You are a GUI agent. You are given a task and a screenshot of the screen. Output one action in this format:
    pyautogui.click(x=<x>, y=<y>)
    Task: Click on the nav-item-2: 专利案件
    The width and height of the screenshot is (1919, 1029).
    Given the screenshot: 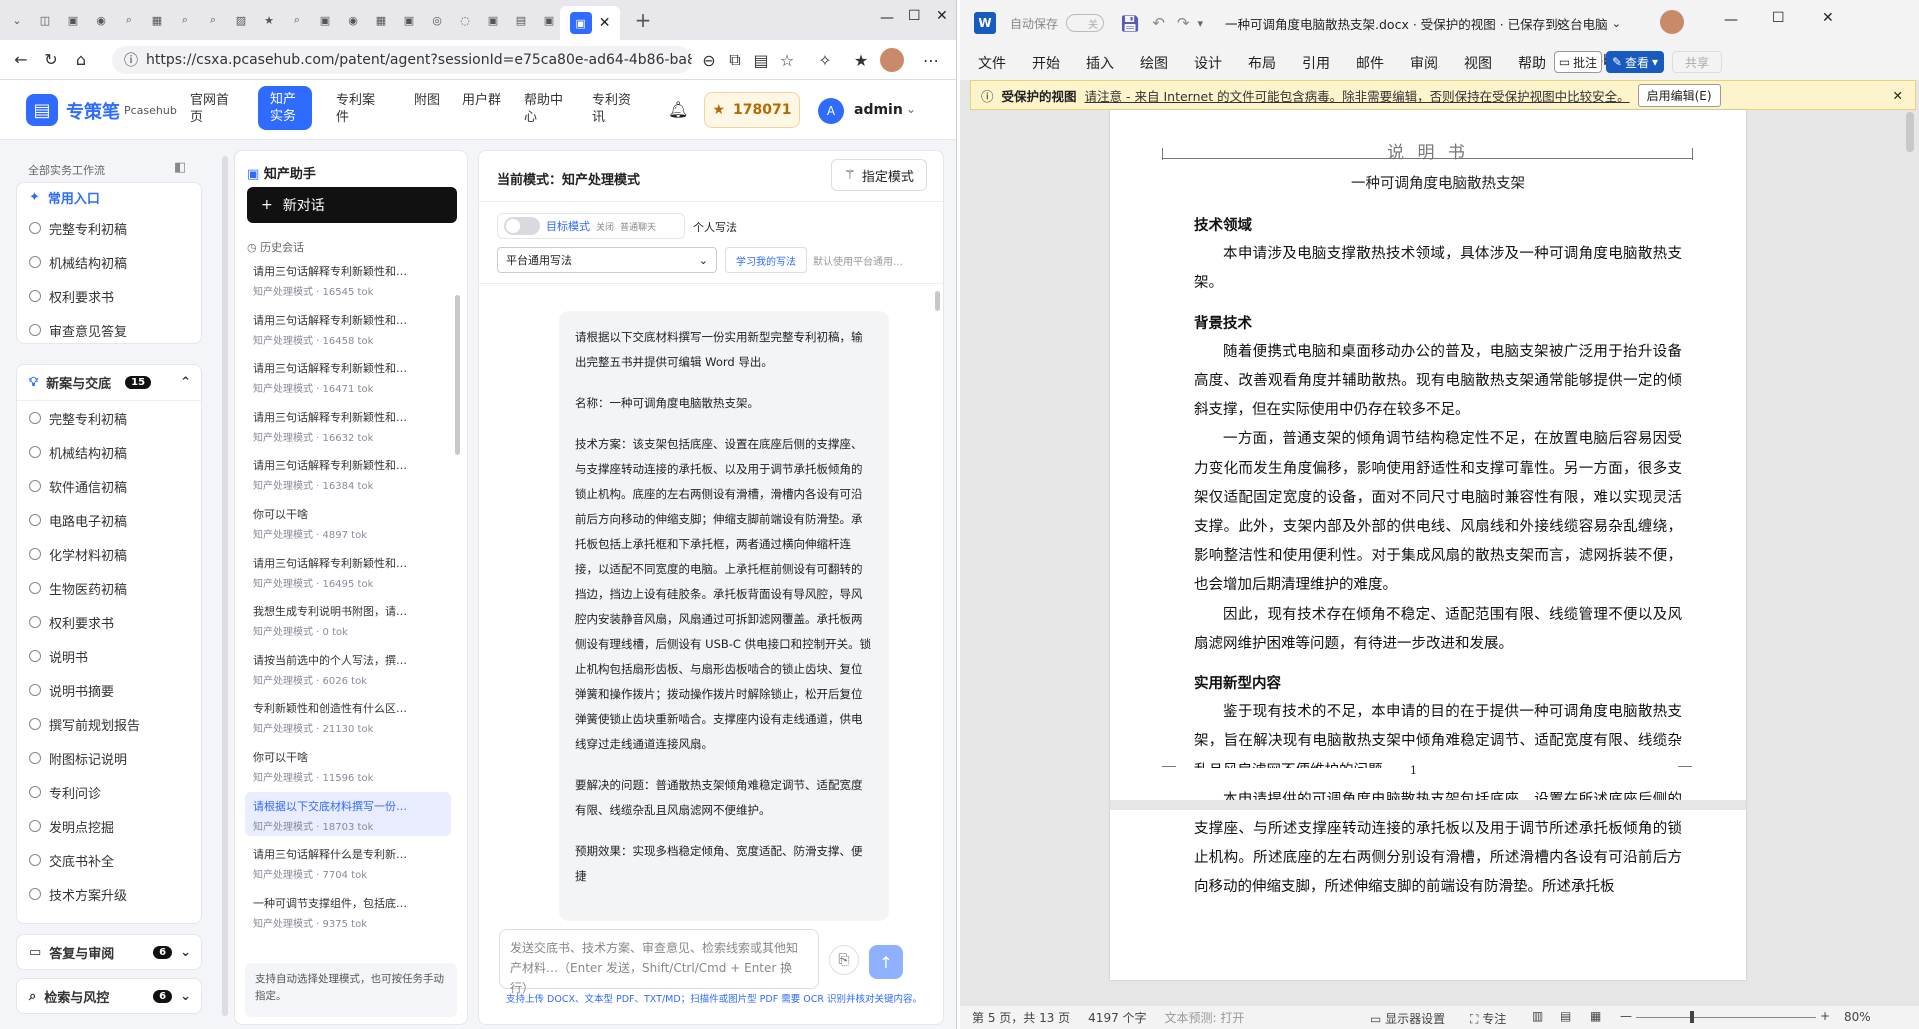 What is the action you would take?
    pyautogui.click(x=357, y=109)
    